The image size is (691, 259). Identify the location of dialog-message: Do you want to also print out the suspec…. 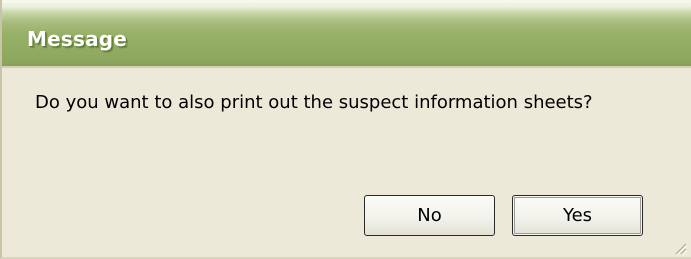
(314, 102).